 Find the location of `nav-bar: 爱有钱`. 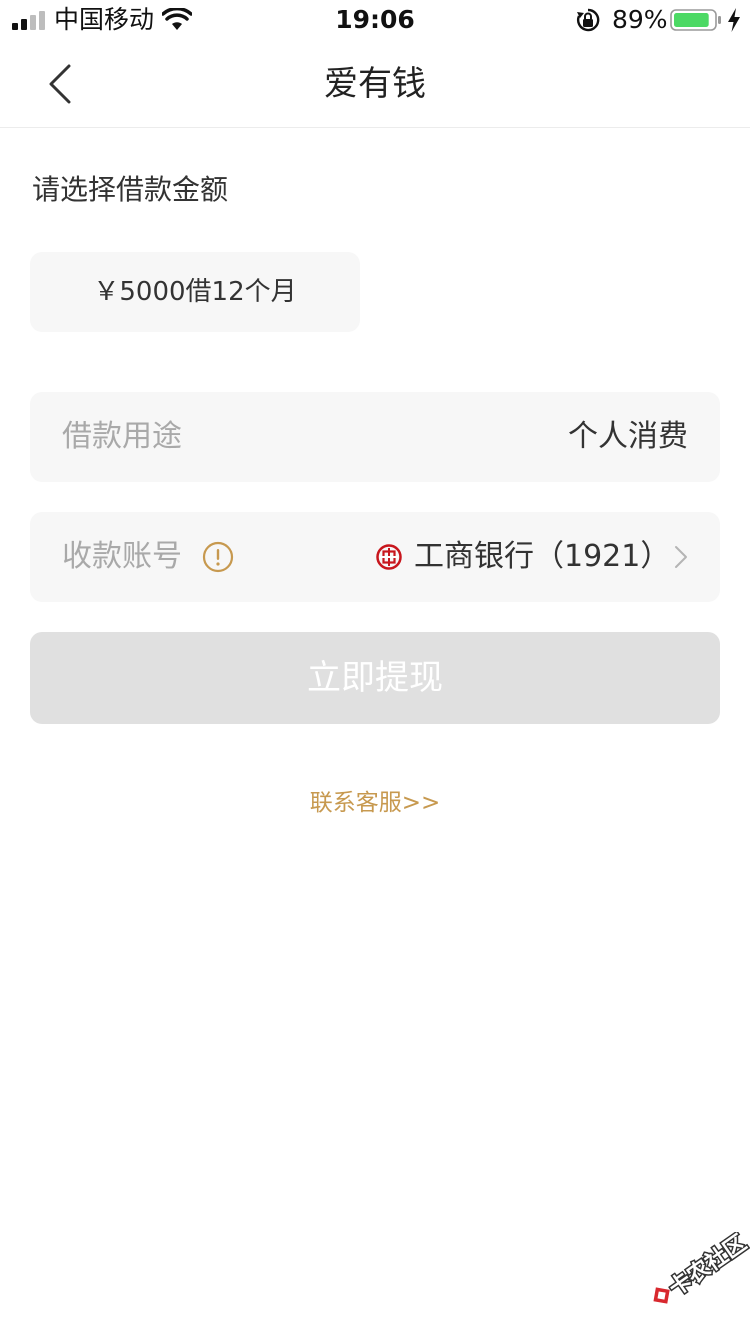

nav-bar: 爱有钱 is located at coordinates (375, 84).